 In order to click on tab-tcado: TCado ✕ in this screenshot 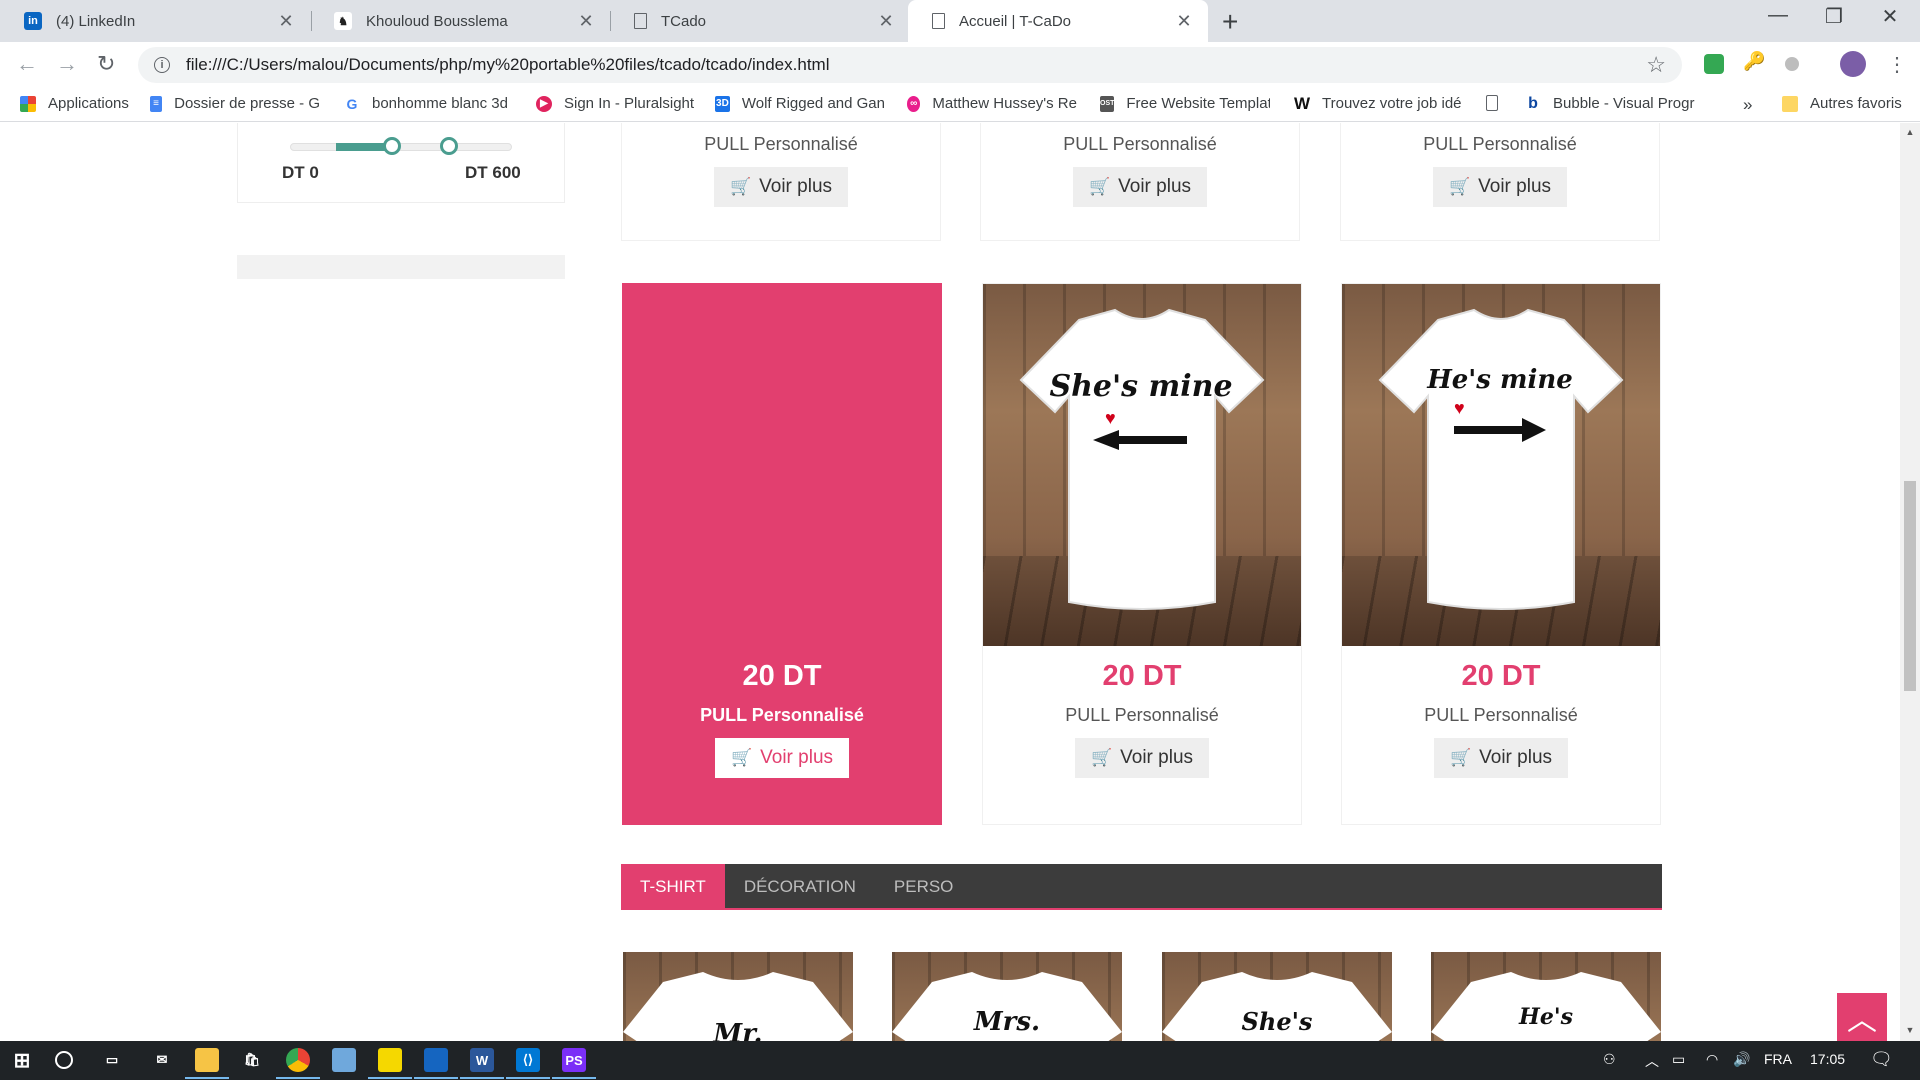, I will do `click(760, 21)`.